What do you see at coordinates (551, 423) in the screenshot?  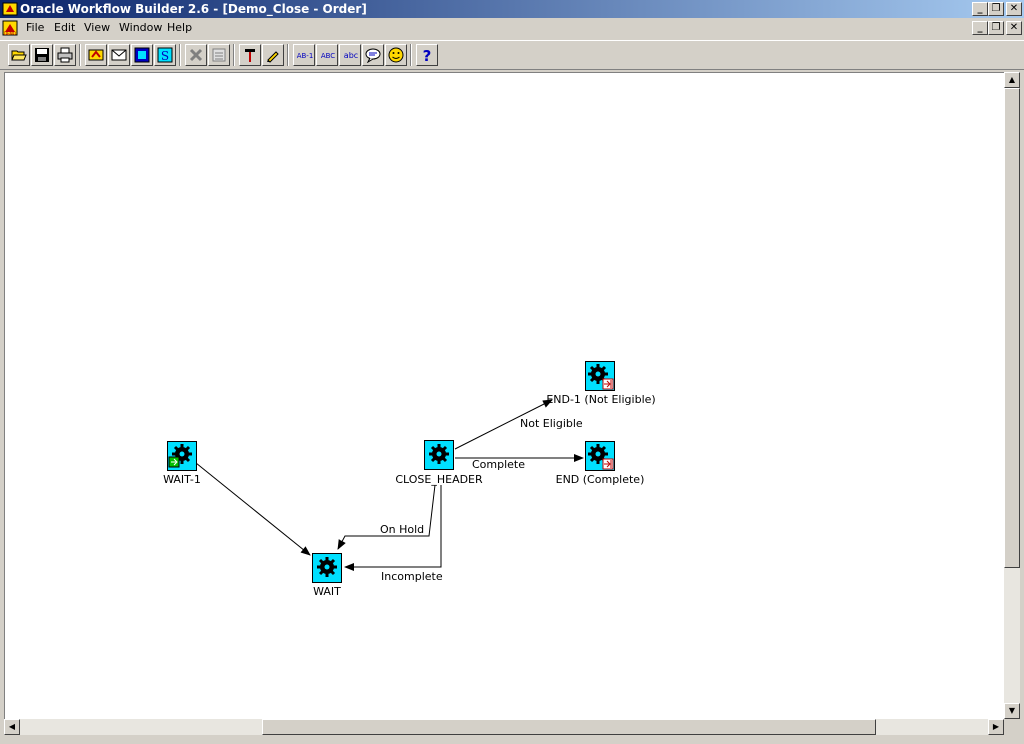 I see `edge-label-not-eligible: Not Eligible` at bounding box center [551, 423].